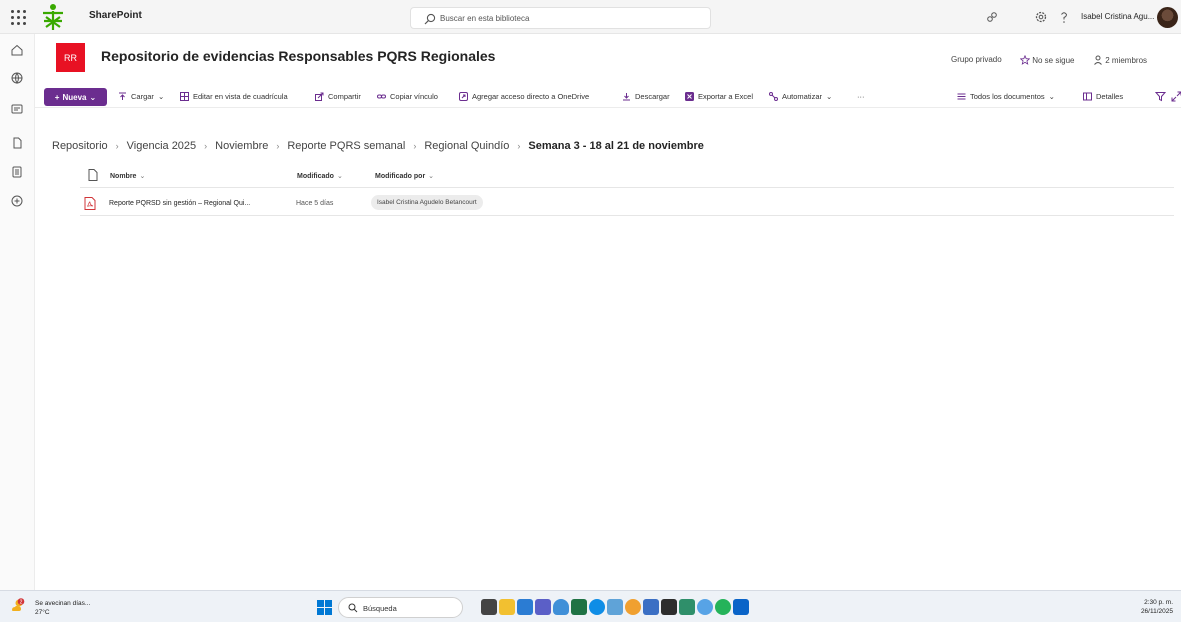  I want to click on terminal-app-icon, so click(669, 607).